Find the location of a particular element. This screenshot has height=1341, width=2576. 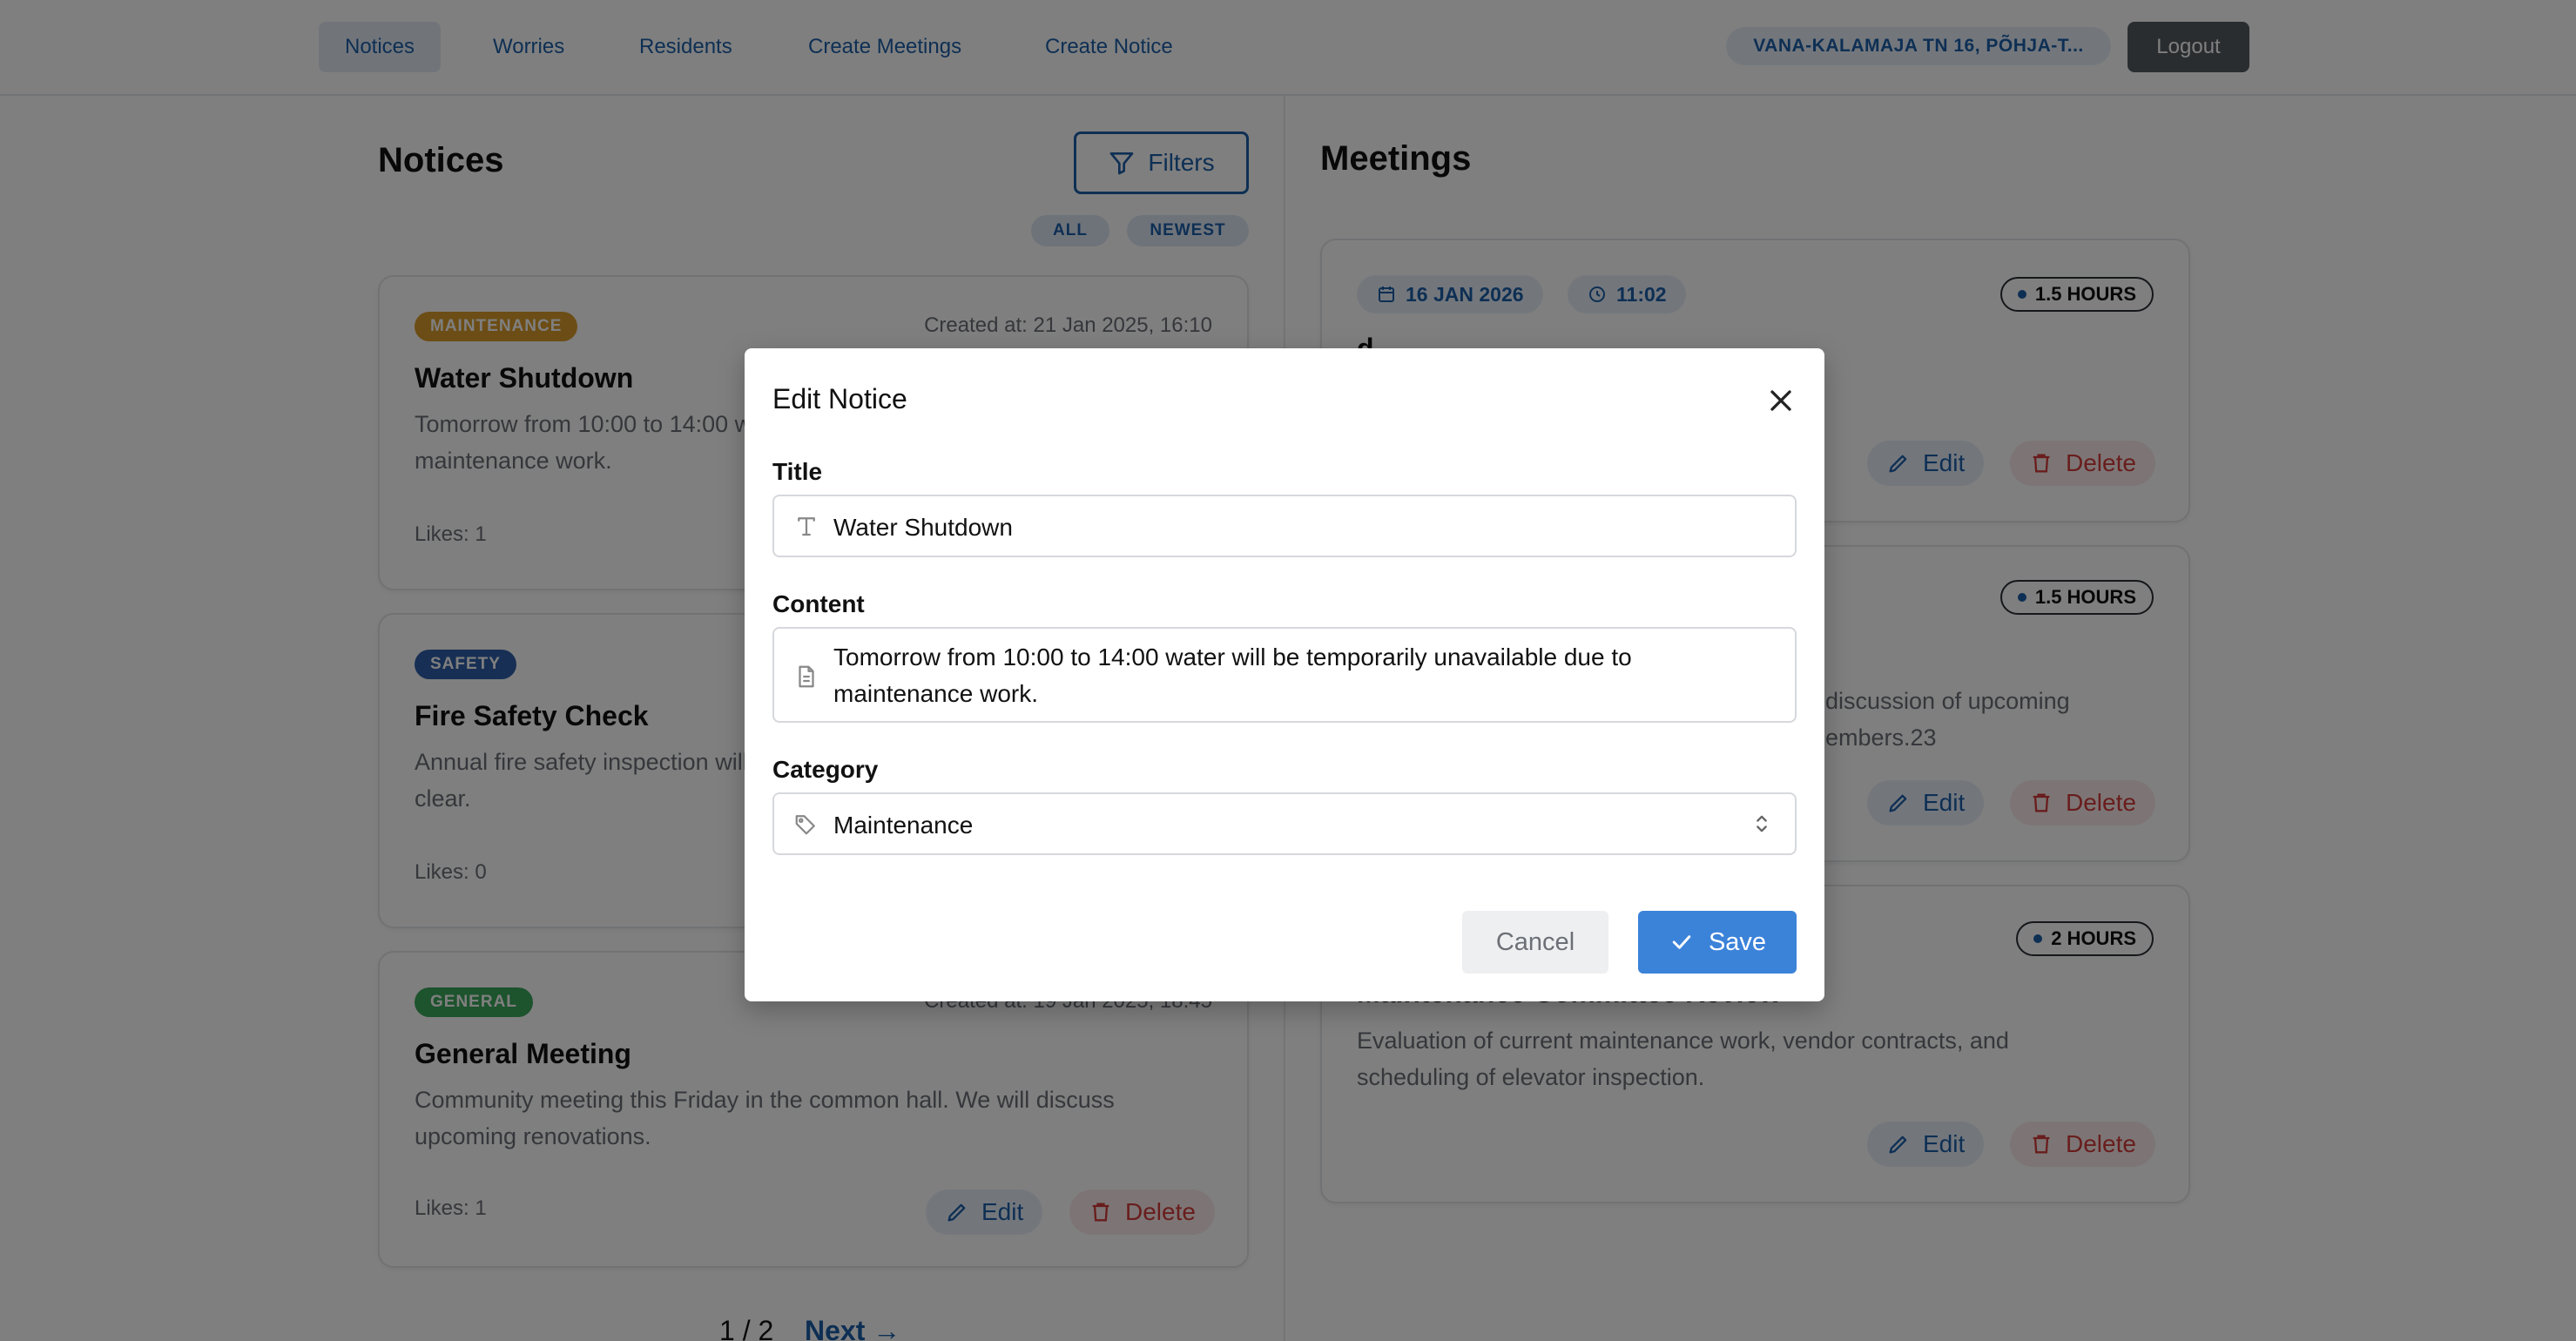

category-select-value: Maintenance is located at coordinates (903, 826).